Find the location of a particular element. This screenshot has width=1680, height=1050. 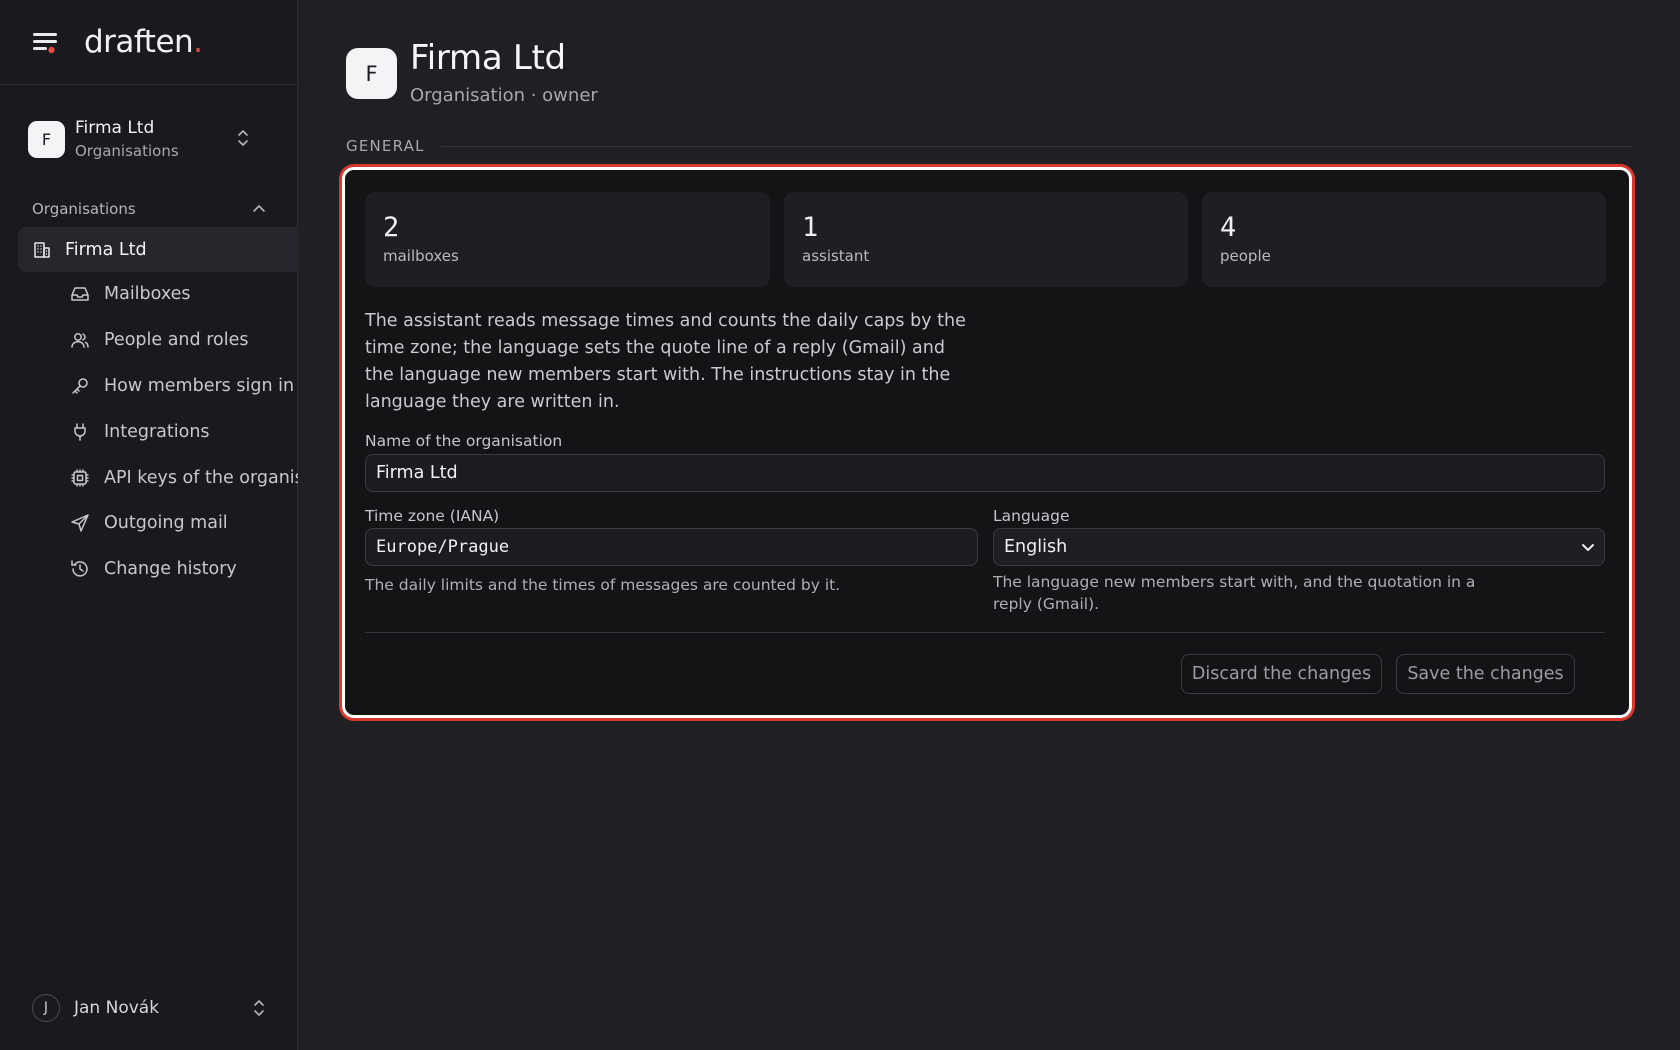

org-switcher: F Firma Ltd Organisations is located at coordinates (153, 139).